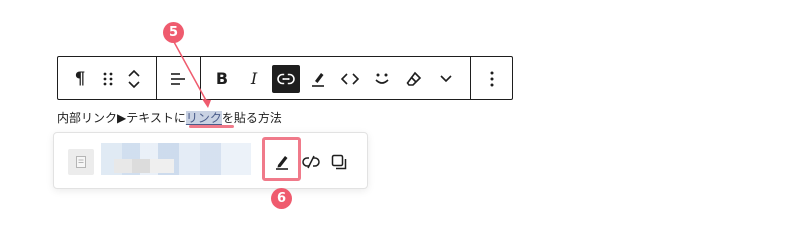 Image resolution: width=800 pixels, height=250 pixels. What do you see at coordinates (210, 160) in the screenshot?
I see `link-preview-popover` at bounding box center [210, 160].